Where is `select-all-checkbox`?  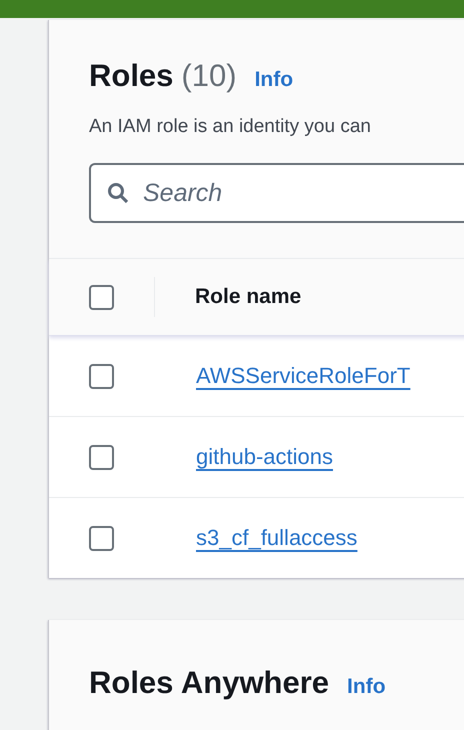 select-all-checkbox is located at coordinates (101, 297).